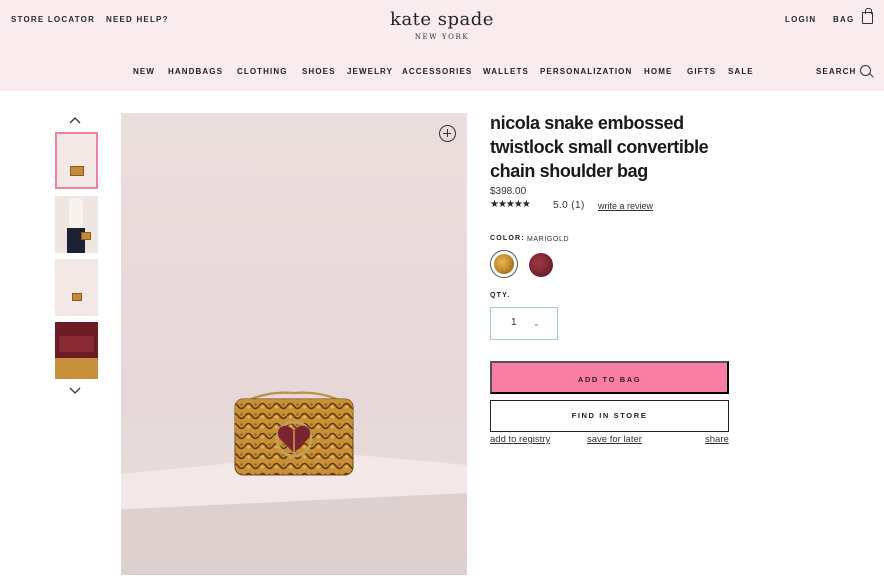 The image size is (884, 582). I want to click on brand-logo: kate spade, so click(442, 19).